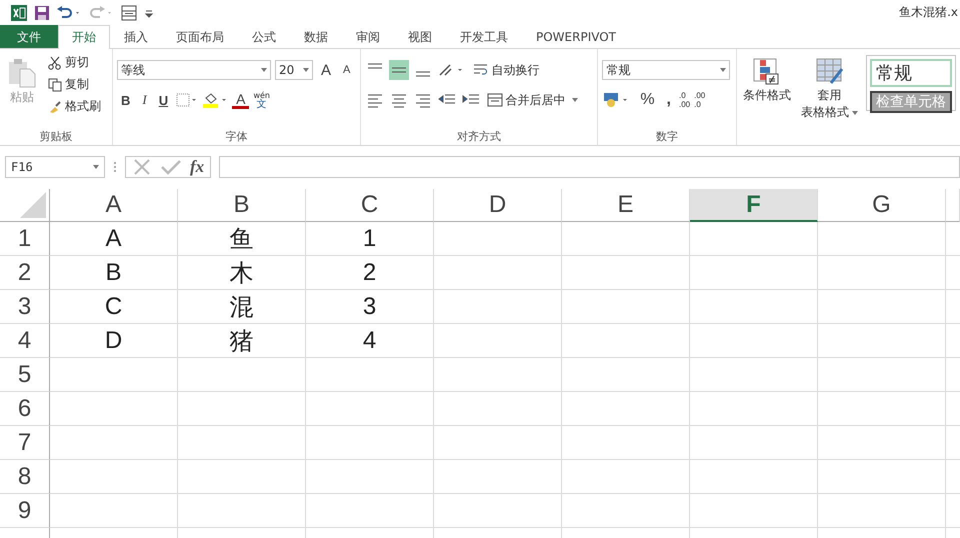  Describe the element at coordinates (25, 511) in the screenshot. I see `row-header: 9` at that location.